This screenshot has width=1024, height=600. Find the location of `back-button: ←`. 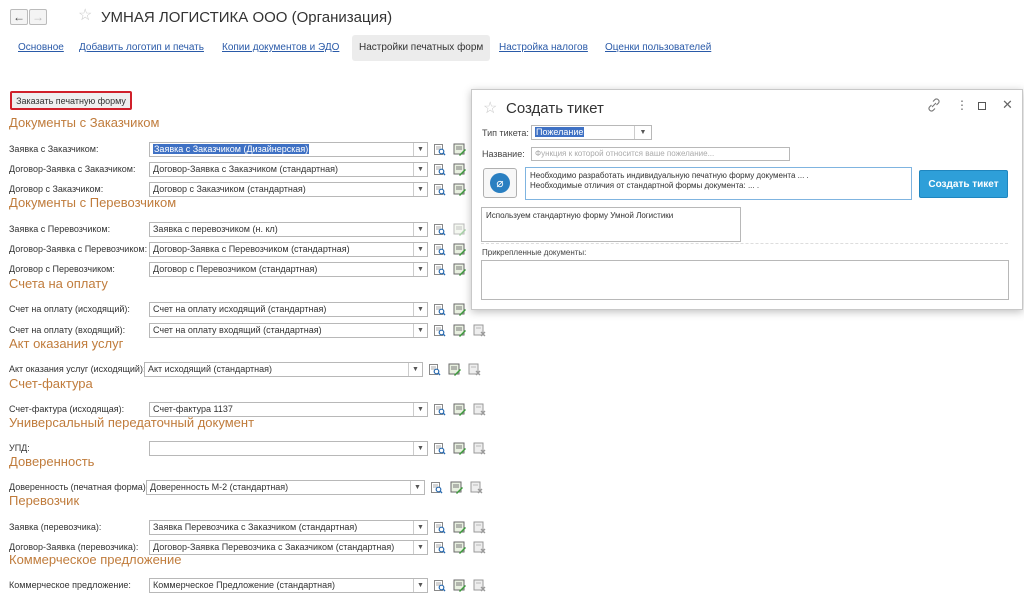

back-button: ← is located at coordinates (19, 17).